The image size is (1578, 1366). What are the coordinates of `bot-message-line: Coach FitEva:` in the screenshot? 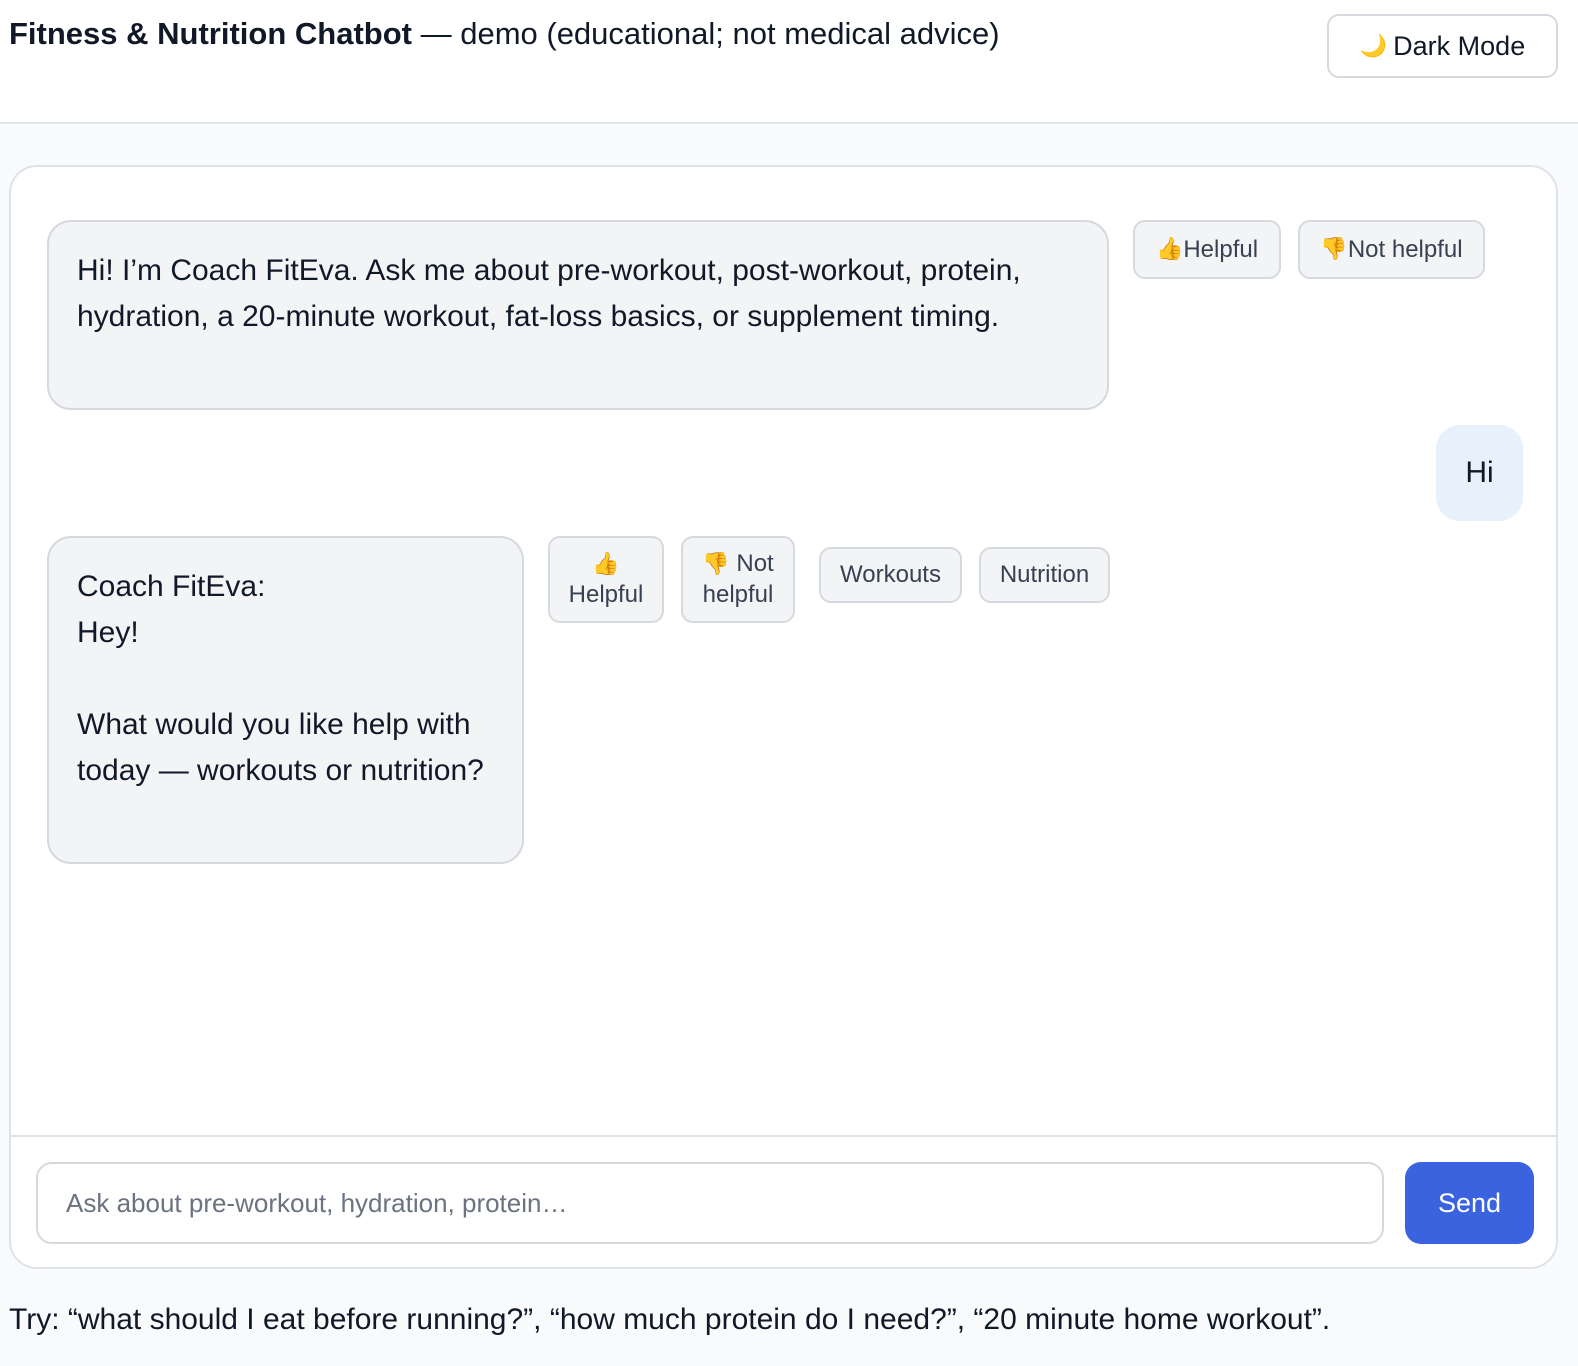 It's located at (171, 586).